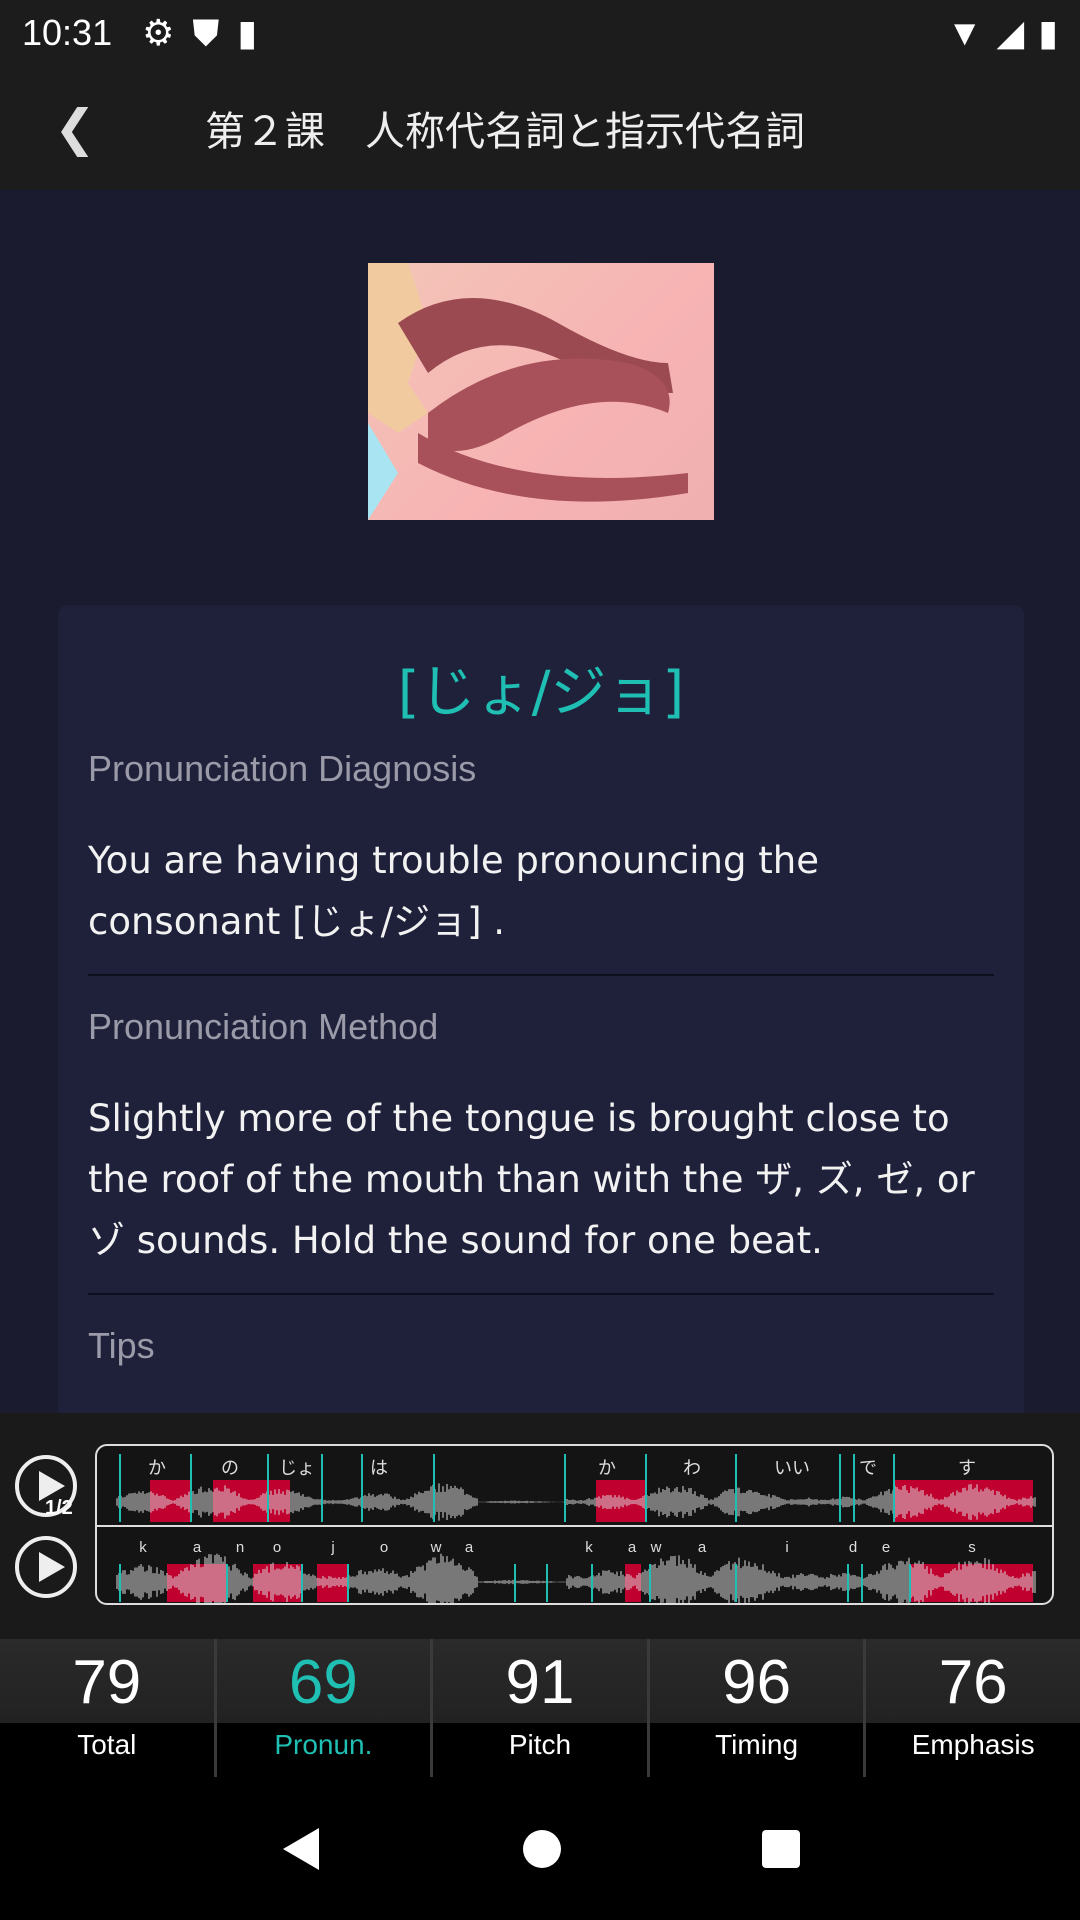 This screenshot has width=1080, height=1920. I want to click on score-label: Pitch, so click(540, 1745).